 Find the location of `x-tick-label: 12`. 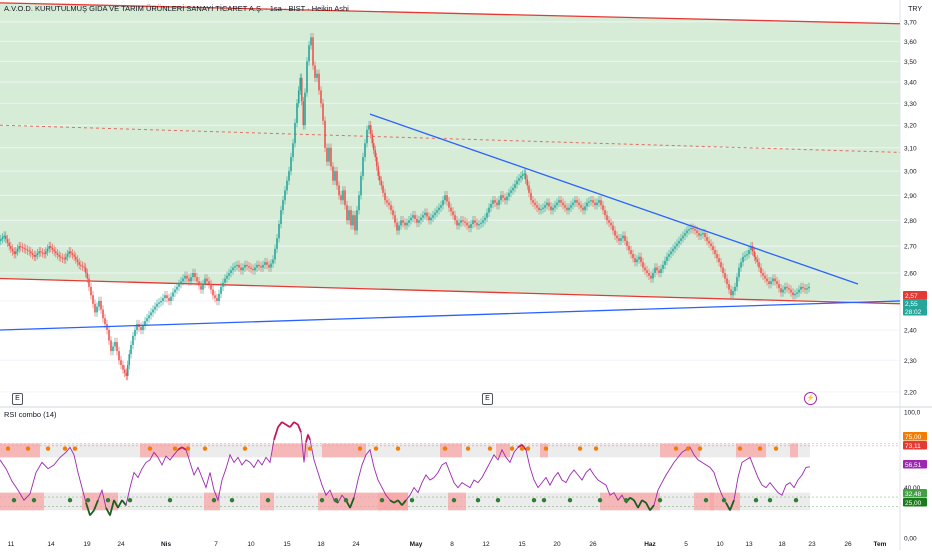

x-tick-label: 12 is located at coordinates (486, 544).